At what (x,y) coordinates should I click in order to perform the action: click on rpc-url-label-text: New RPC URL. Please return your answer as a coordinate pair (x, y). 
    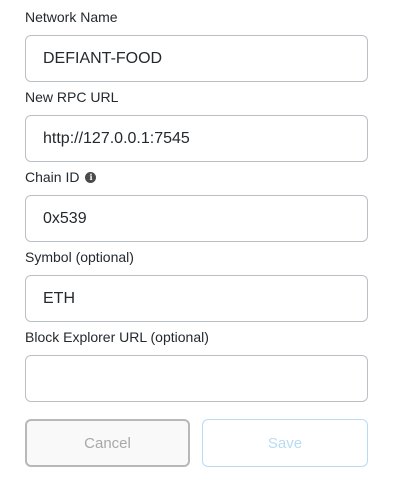
    Looking at the image, I should click on (72, 97).